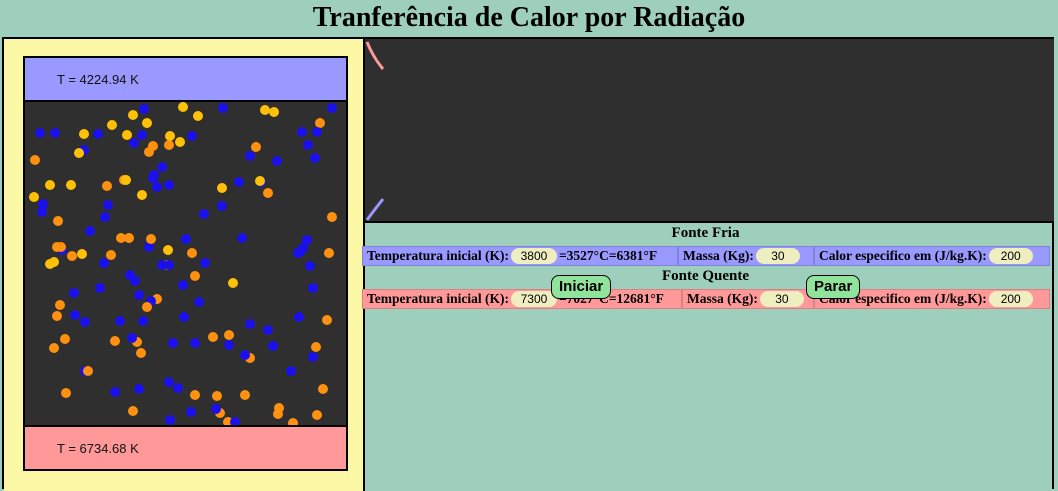  What do you see at coordinates (375, 131) in the screenshot?
I see `graph-canvas` at bounding box center [375, 131].